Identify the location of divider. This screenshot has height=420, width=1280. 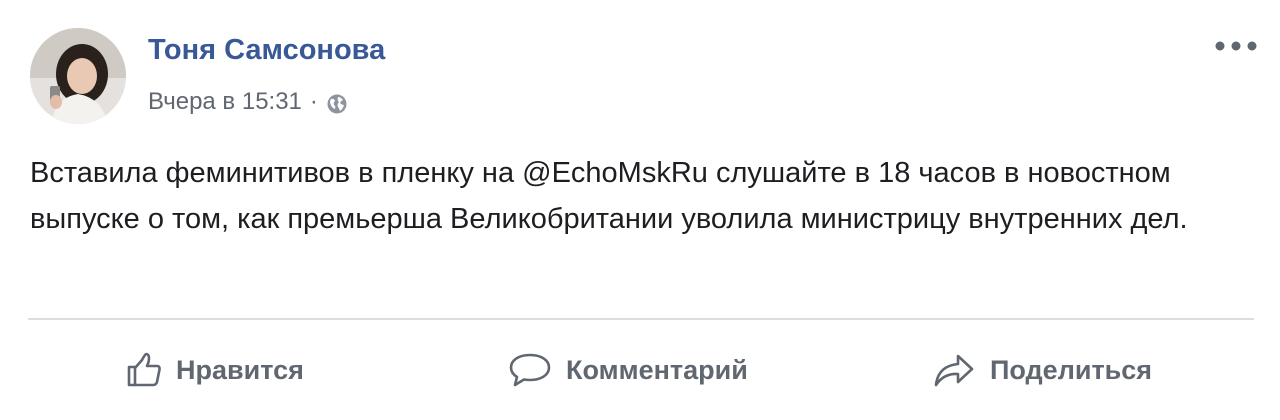
(641, 319).